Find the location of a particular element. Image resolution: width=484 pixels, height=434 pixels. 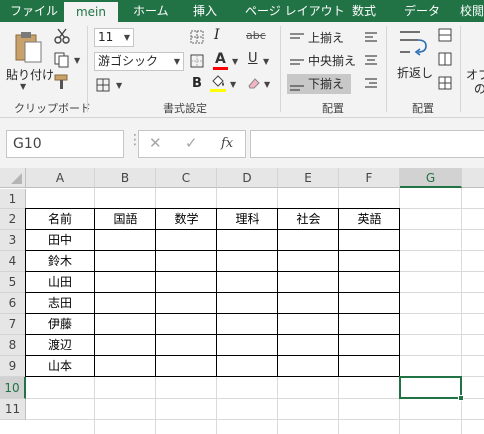

tab-insert: 挿入 is located at coordinates (205, 11).